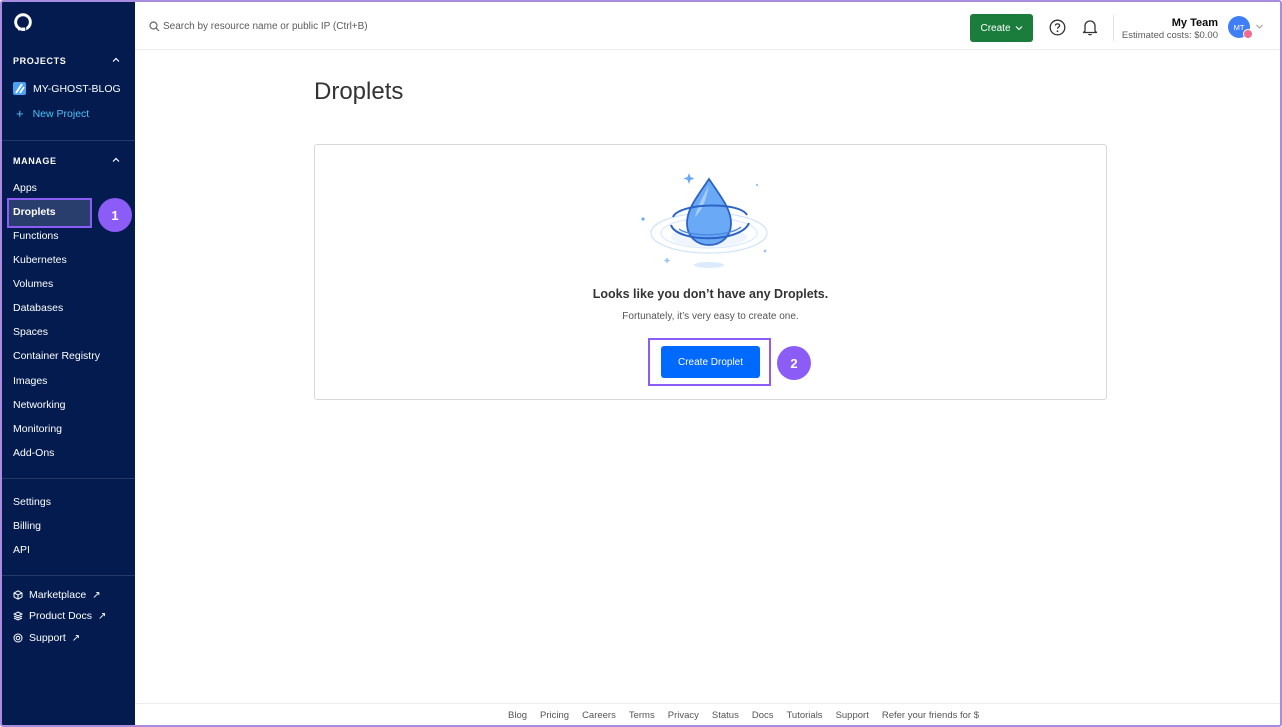  I want to click on footer-link-tutorials: Tutorials, so click(804, 715).